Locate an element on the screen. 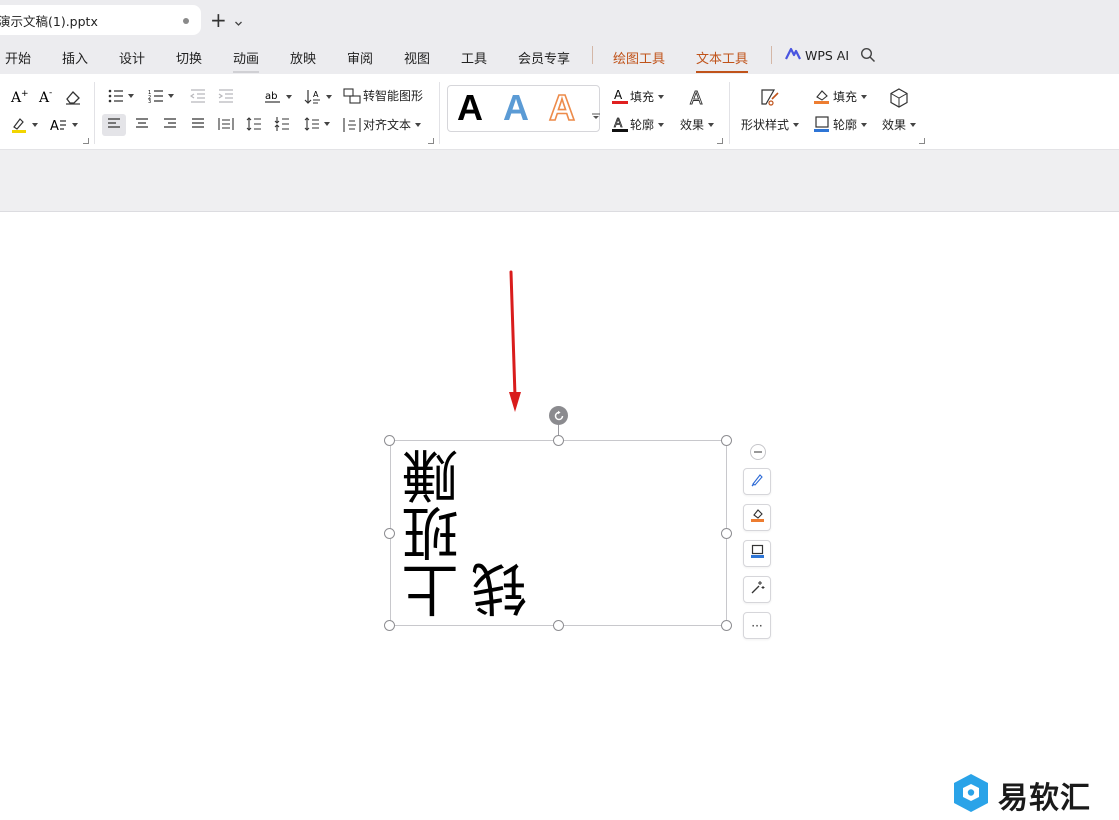 This screenshot has width=1119, height=820. outline-box-icon is located at coordinates (757, 553).